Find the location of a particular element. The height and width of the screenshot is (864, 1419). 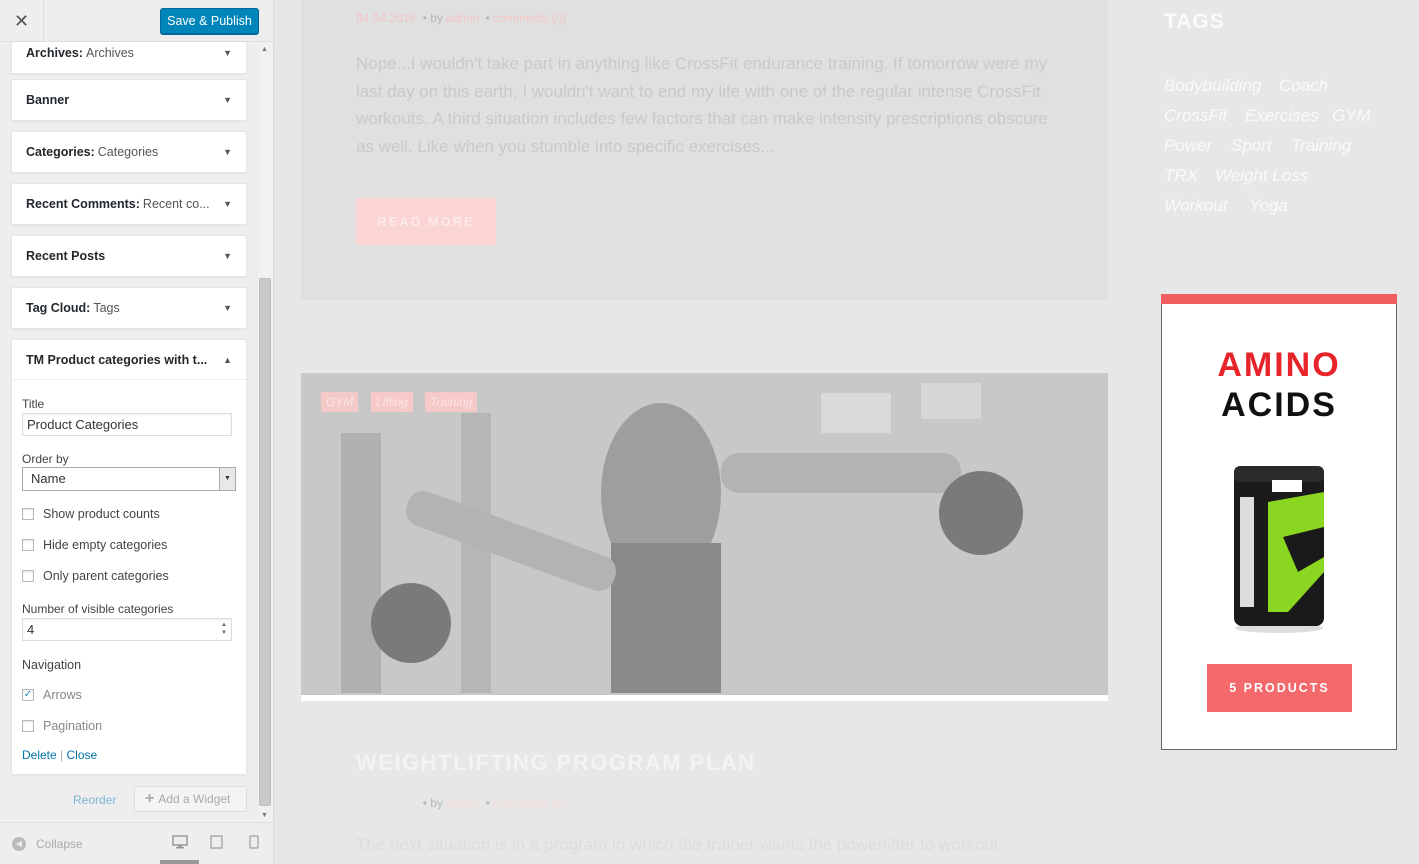

stepper-arrows-icon: ▲ ▼ is located at coordinates (224, 629).